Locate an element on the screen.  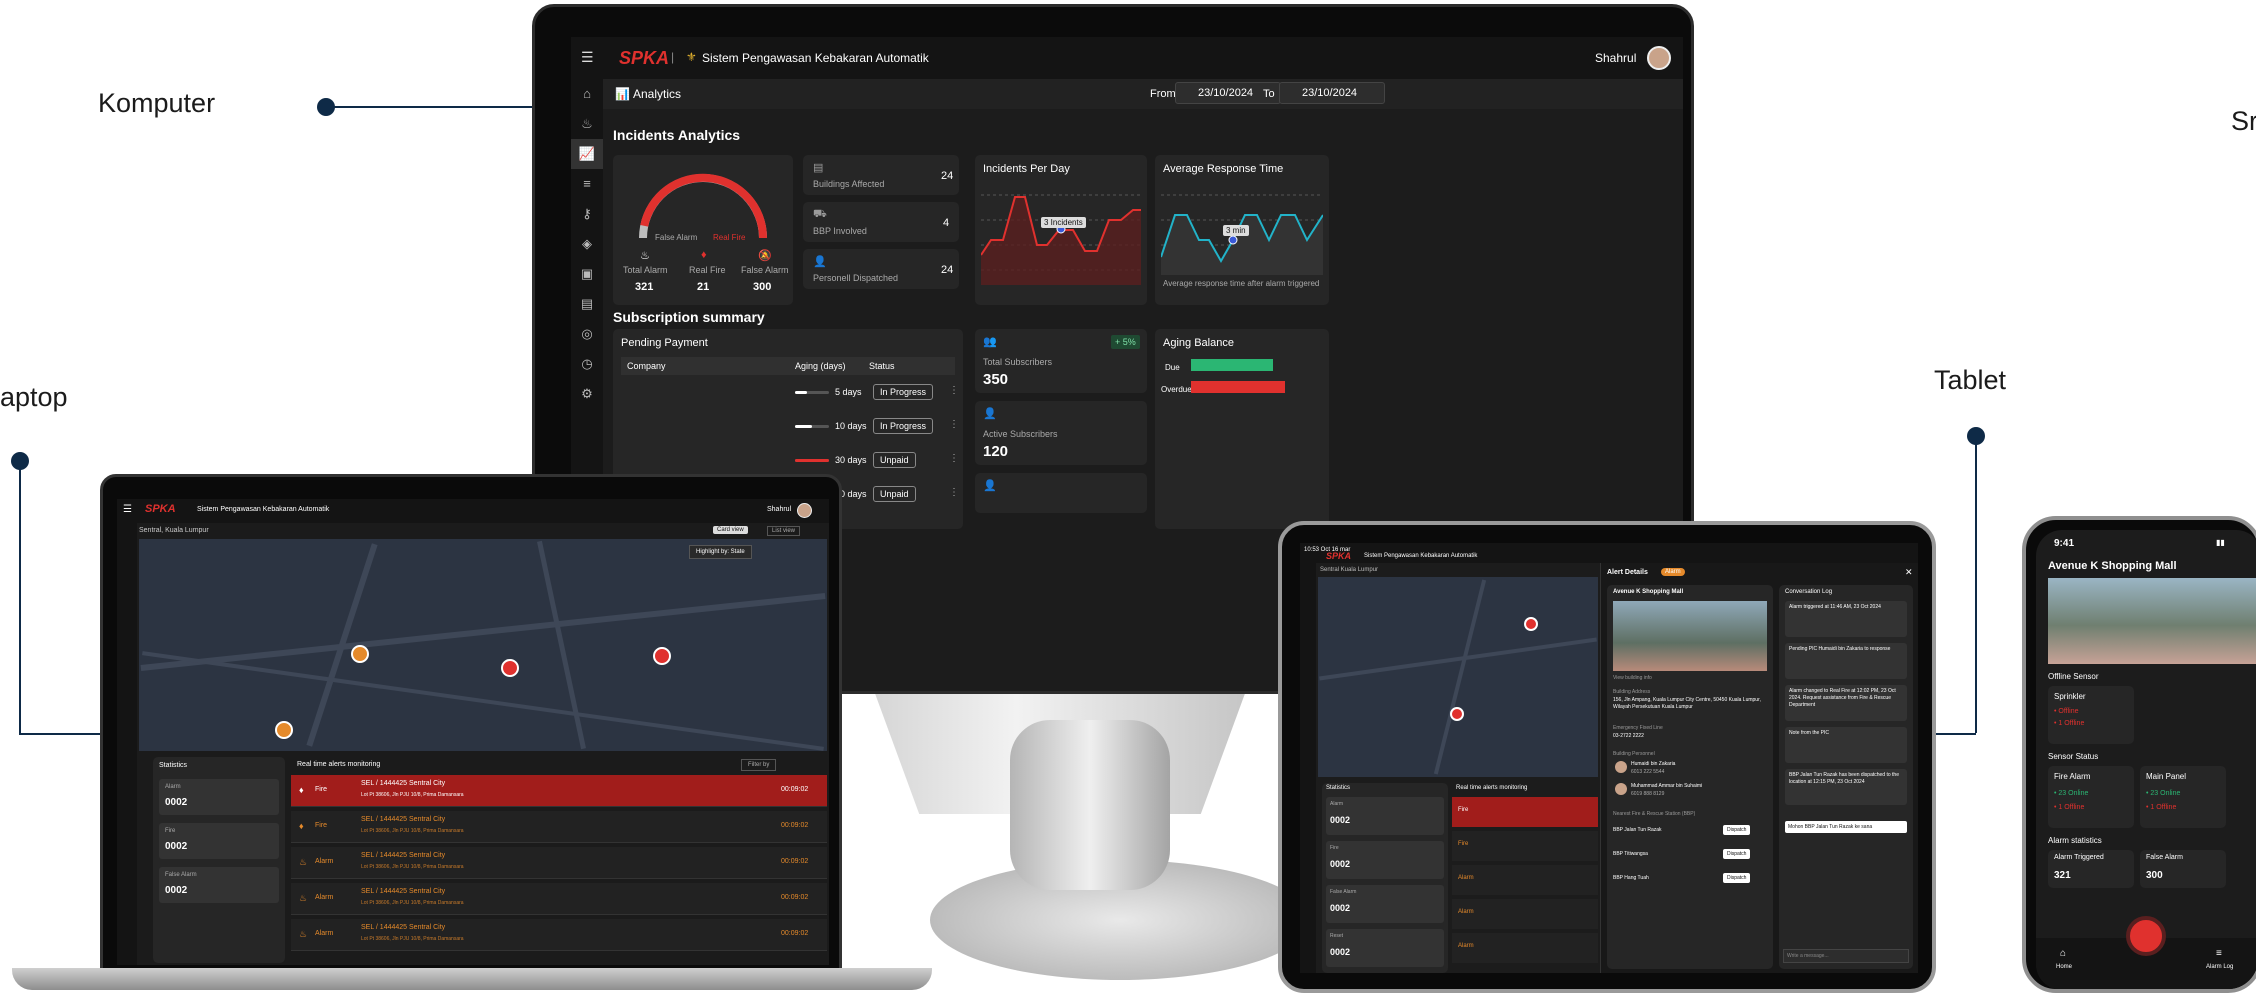
highlight-select: Highlight by: State is located at coordinates (720, 552).